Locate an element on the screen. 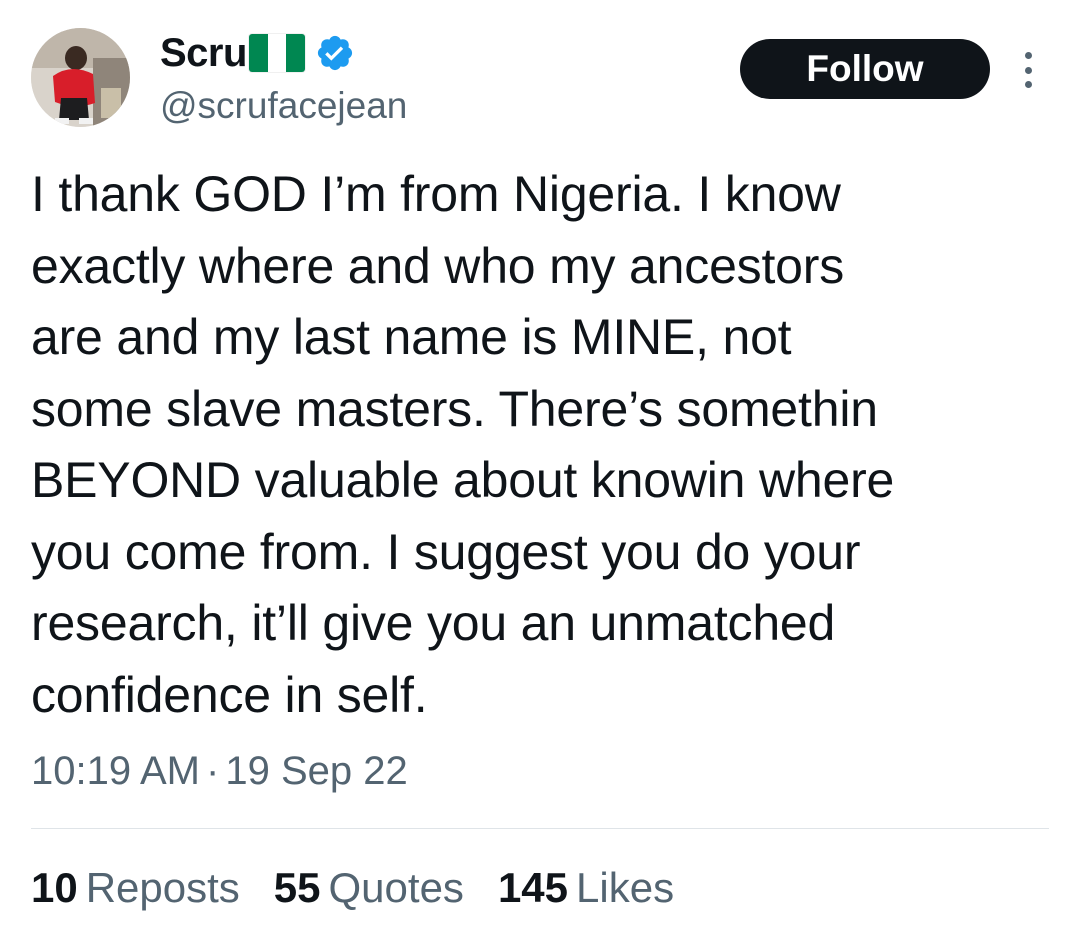  avatar is located at coordinates (80, 77).